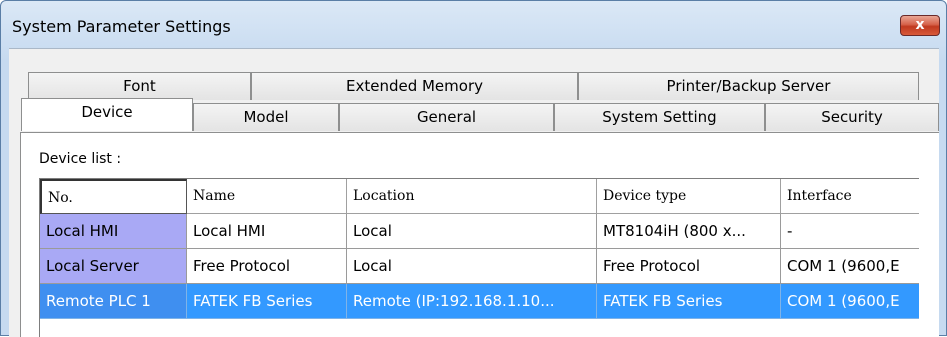 The image size is (947, 337). I want to click on window-title: System Parameter Settings, so click(121, 26).